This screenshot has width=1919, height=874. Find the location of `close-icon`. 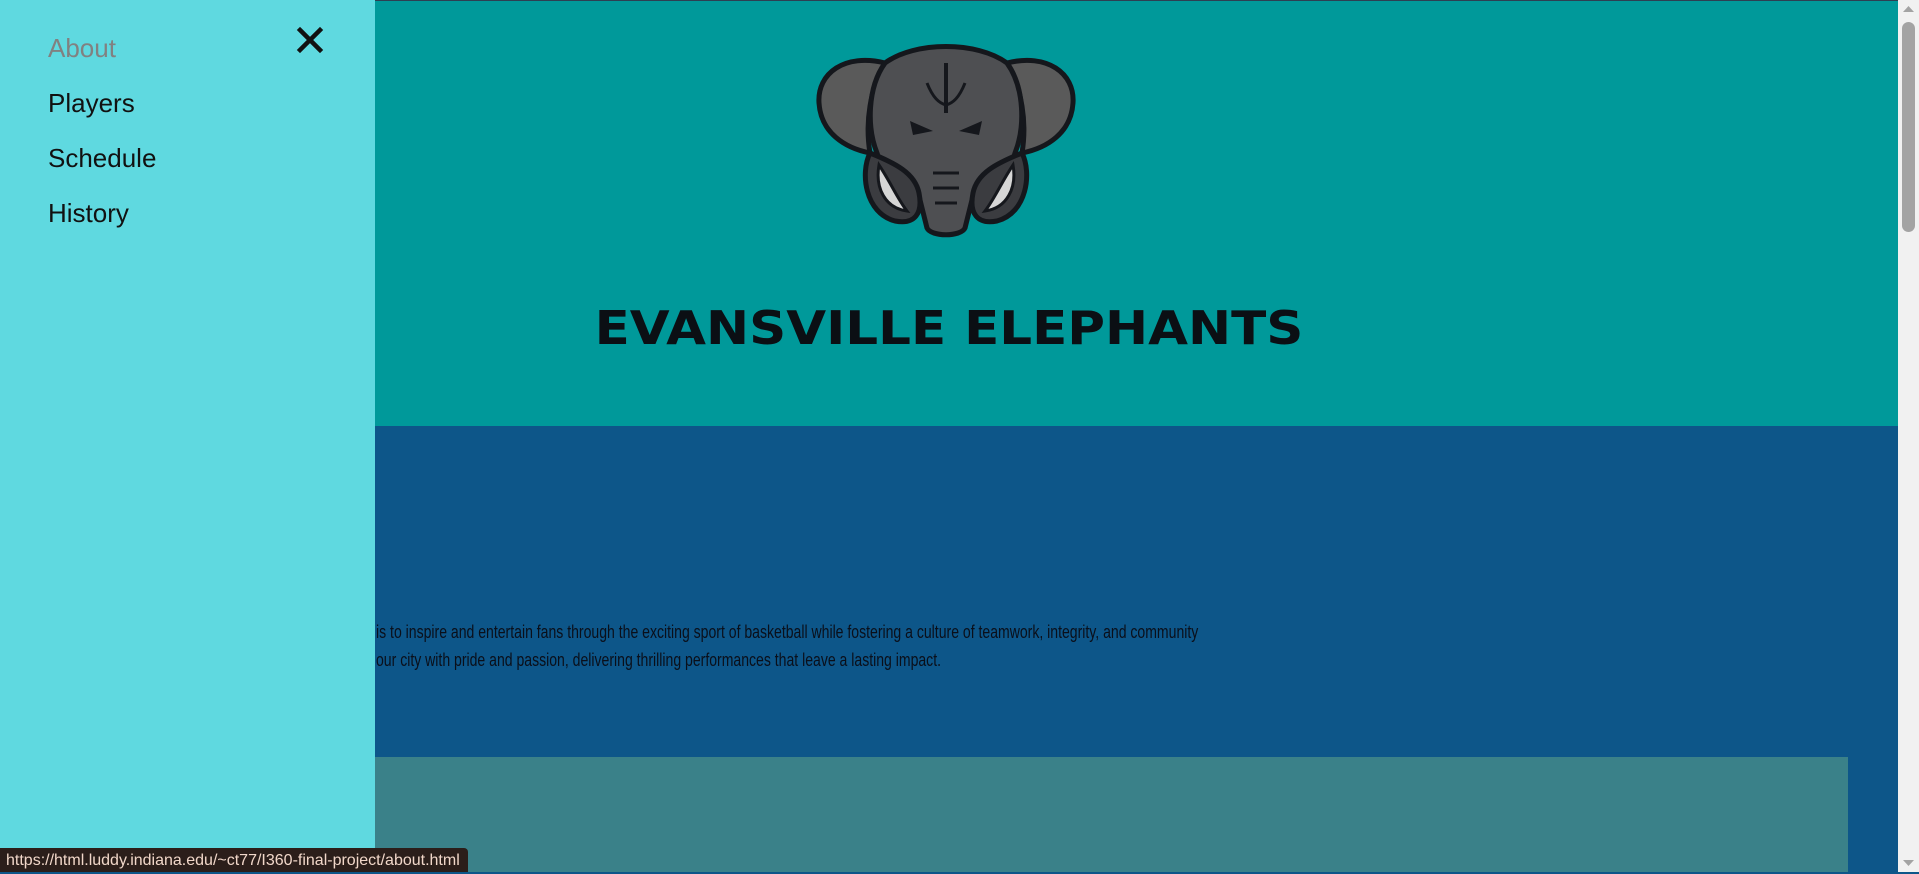

close-icon is located at coordinates (310, 40).